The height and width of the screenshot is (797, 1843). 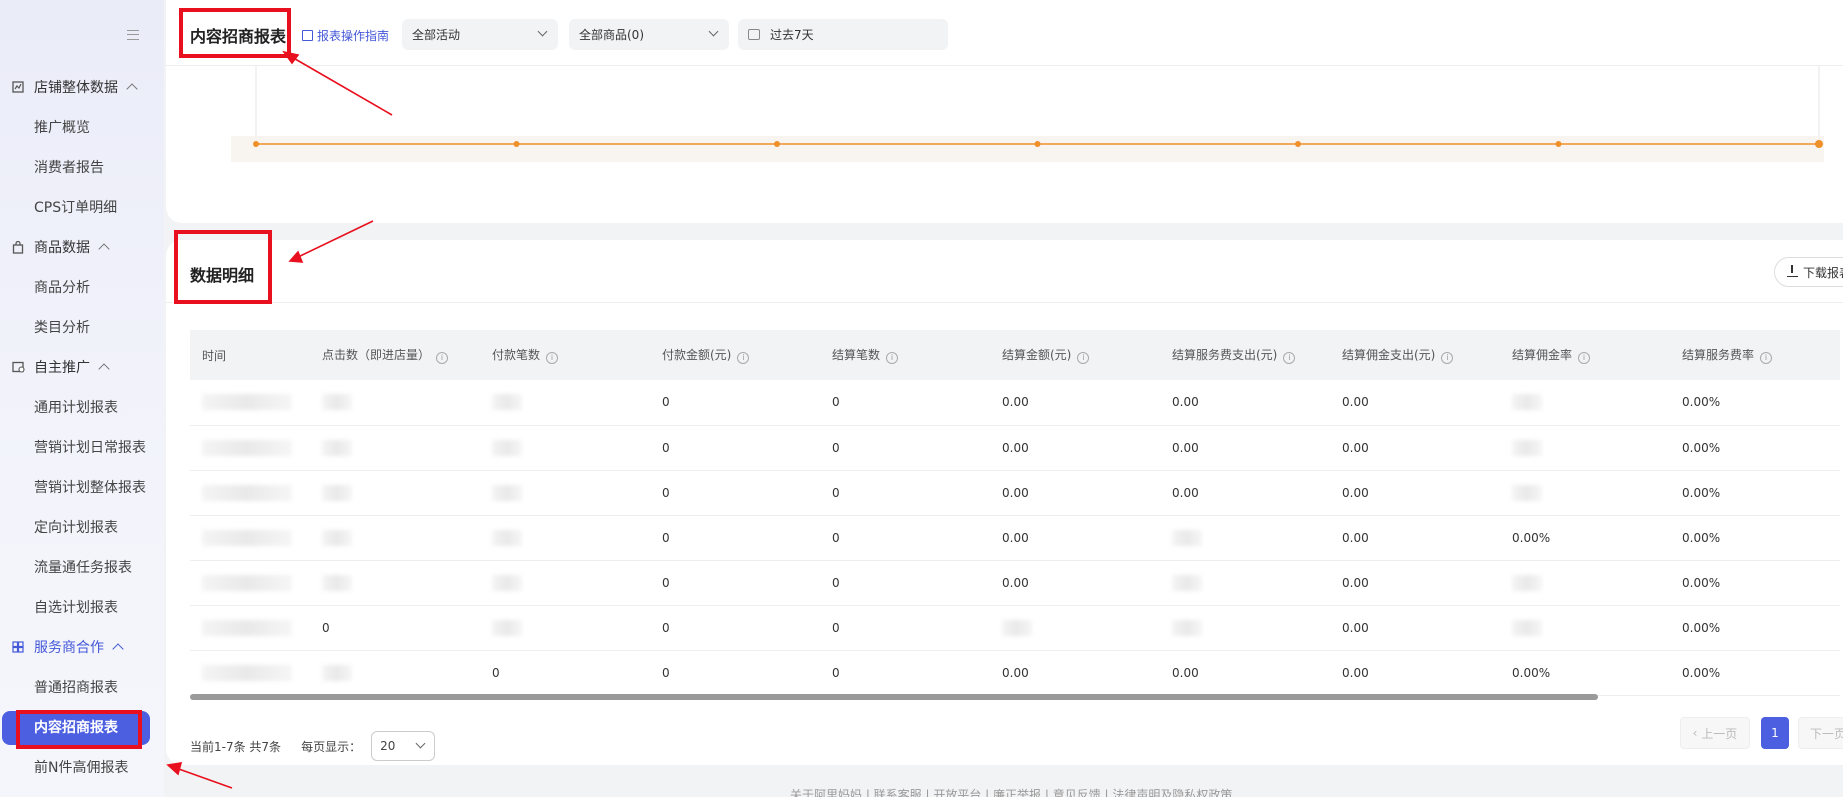 I want to click on column-header: 点击数（即进店量） i, so click(x=395, y=355).